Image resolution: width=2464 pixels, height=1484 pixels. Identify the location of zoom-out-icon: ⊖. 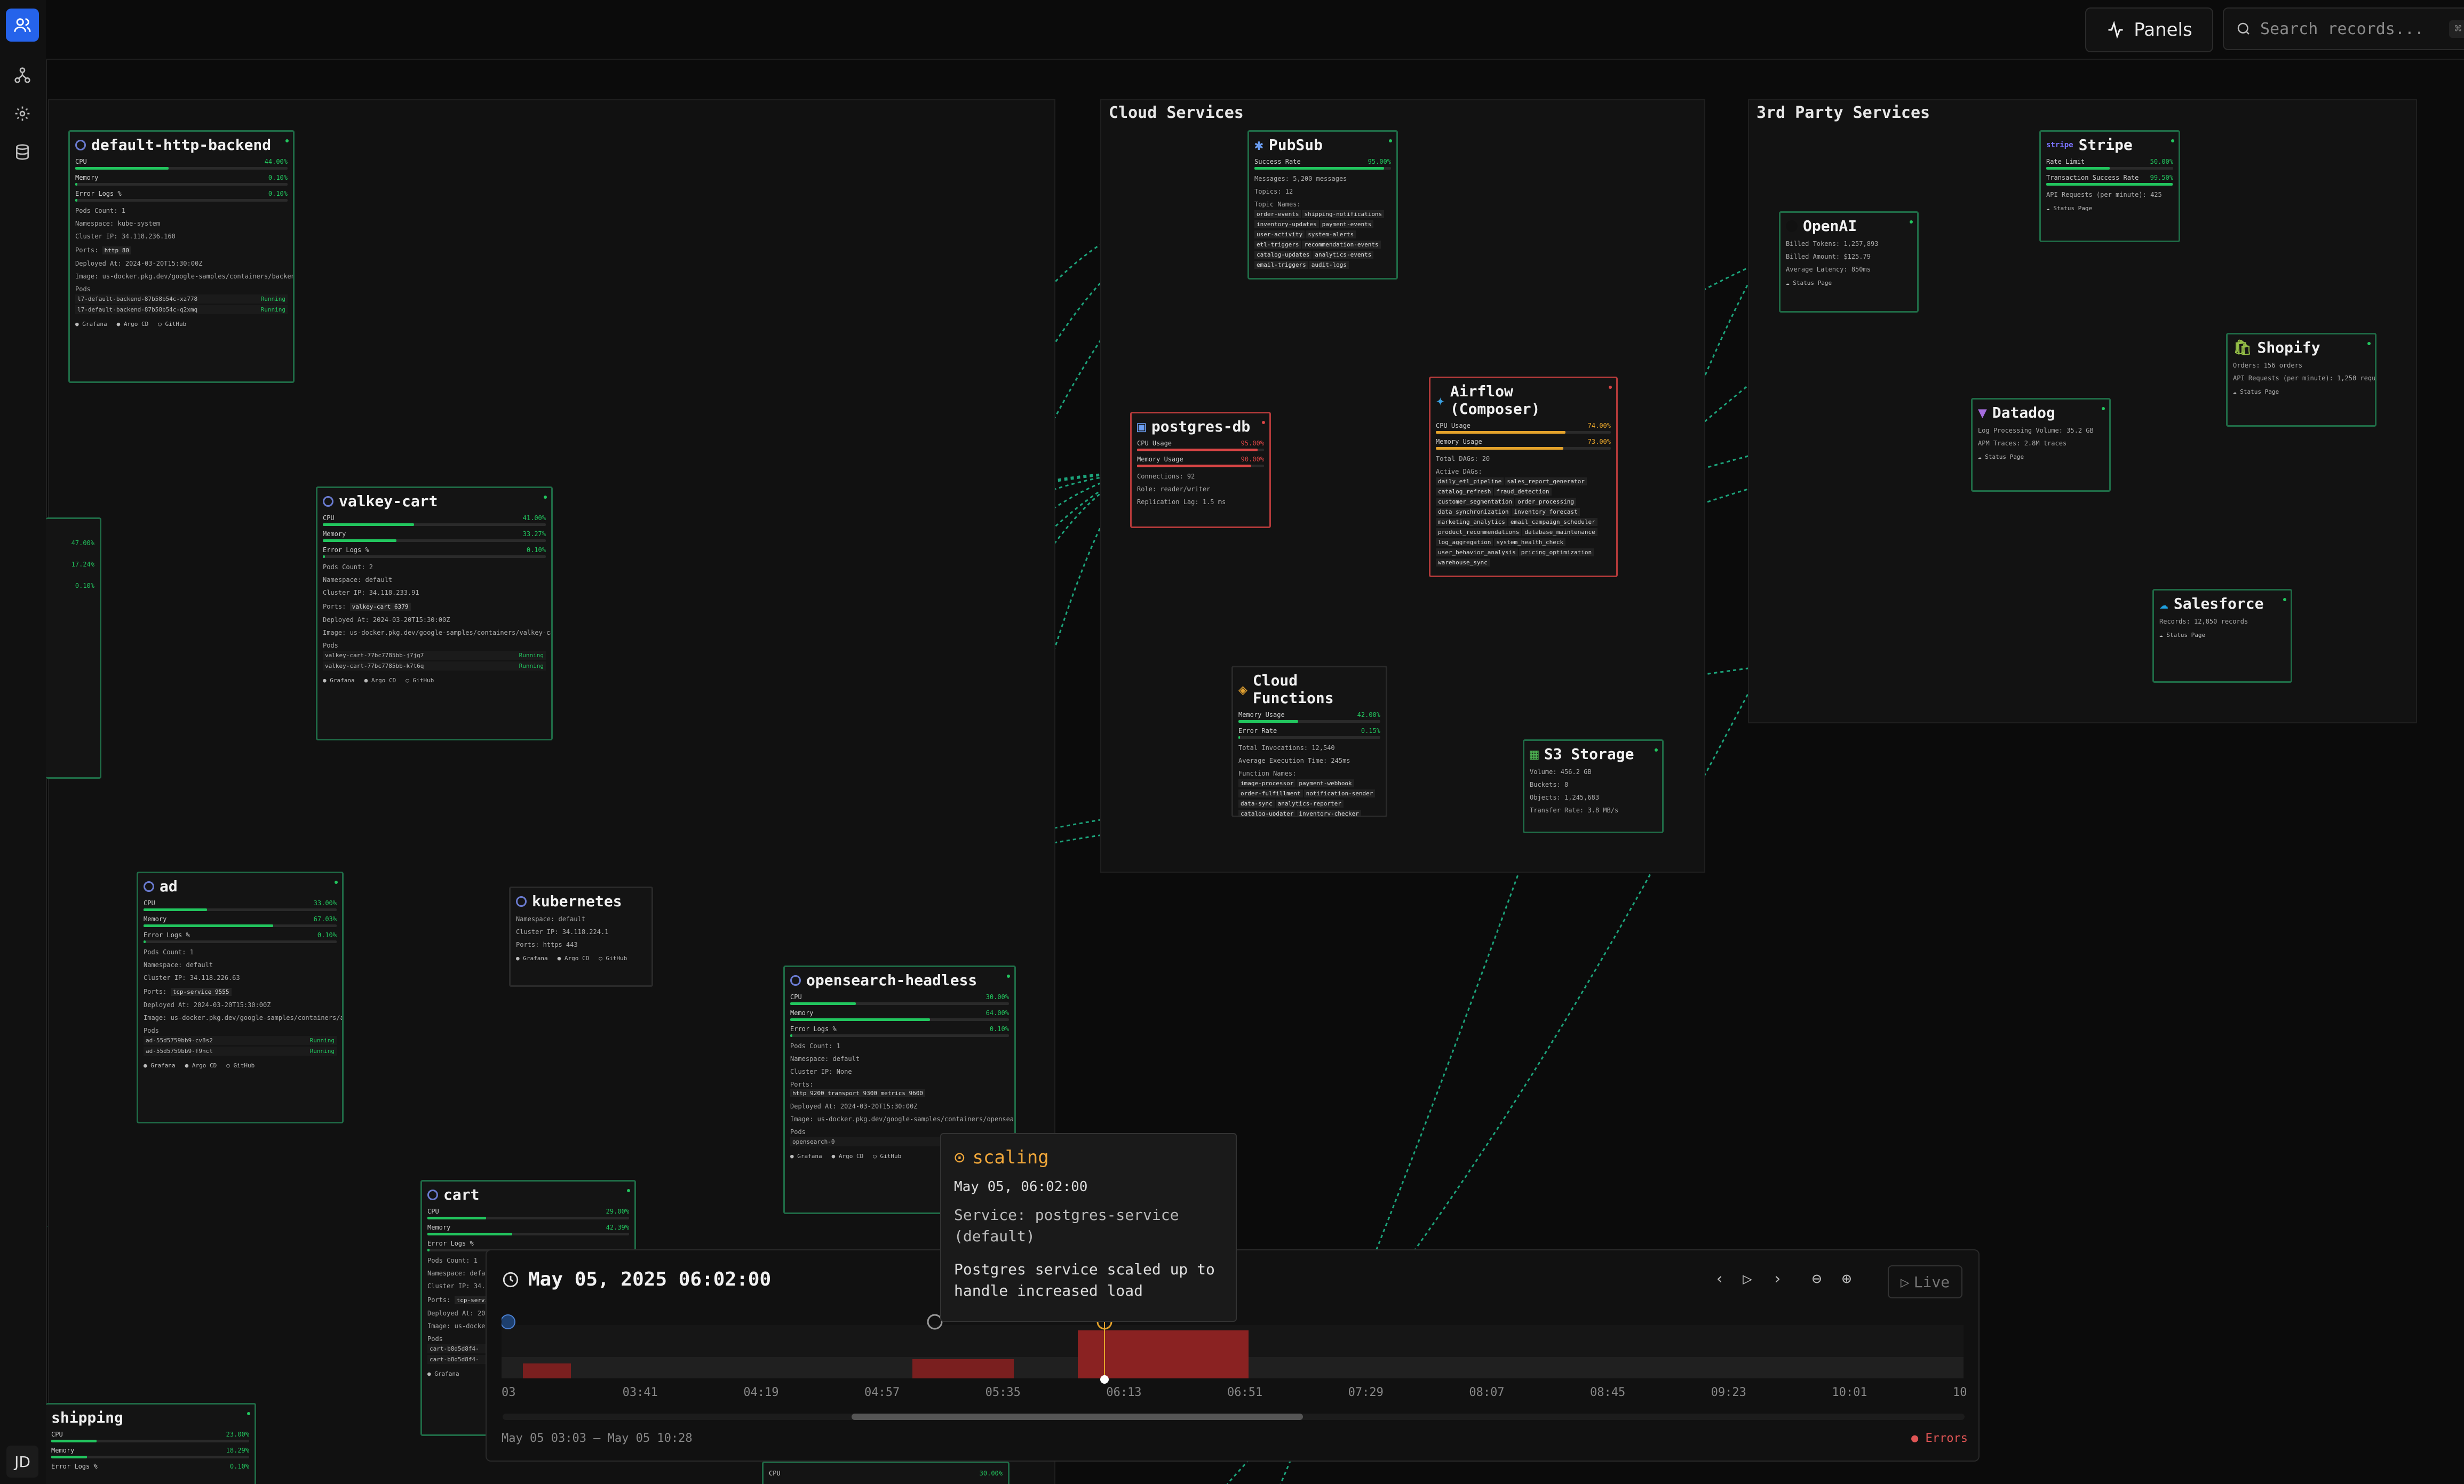
(1817, 1279).